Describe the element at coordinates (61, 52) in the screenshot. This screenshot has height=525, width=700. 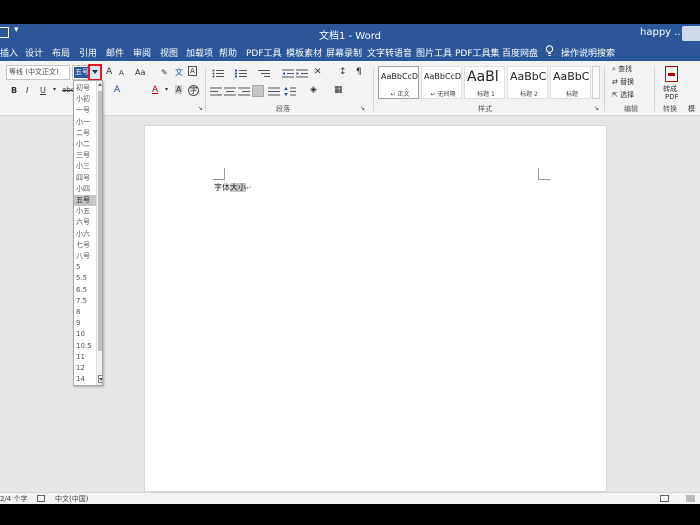
I see `tab-layout: 布局` at that location.